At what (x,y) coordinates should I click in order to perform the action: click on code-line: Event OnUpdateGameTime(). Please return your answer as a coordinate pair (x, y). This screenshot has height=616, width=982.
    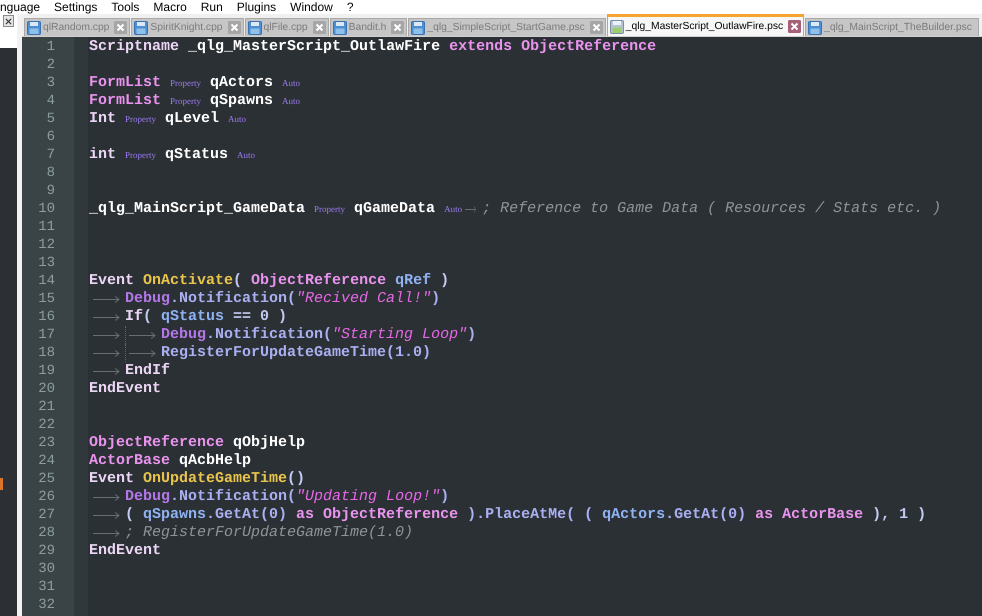
    Looking at the image, I should click on (197, 479).